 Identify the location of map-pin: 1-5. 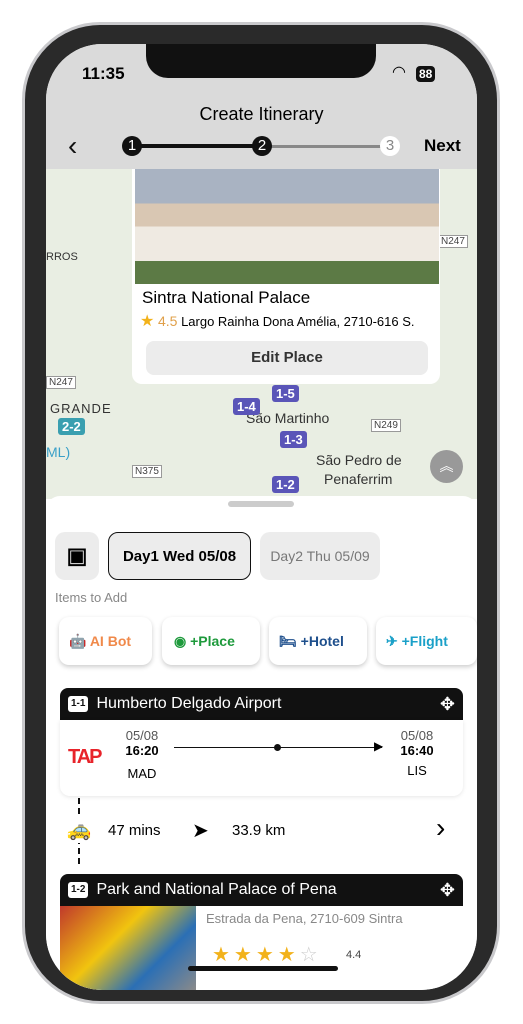
(285, 393).